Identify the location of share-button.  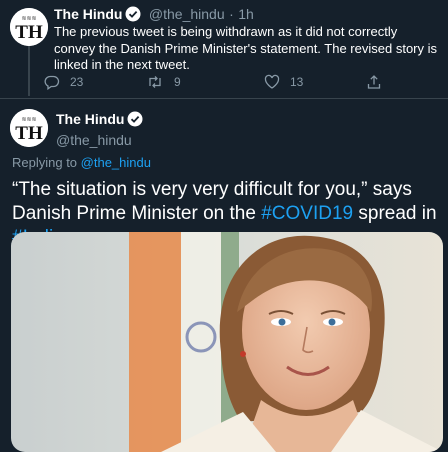
(374, 82).